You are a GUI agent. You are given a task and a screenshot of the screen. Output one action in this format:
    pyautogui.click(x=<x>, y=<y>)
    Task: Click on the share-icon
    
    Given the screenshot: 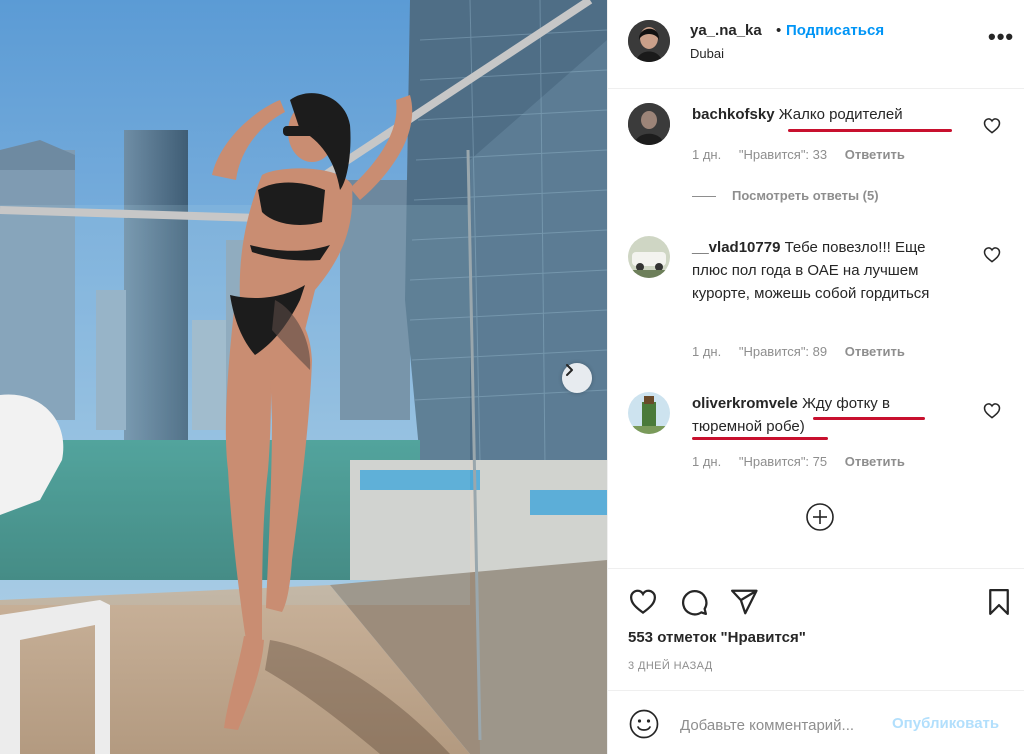 What is the action you would take?
    pyautogui.click(x=744, y=602)
    